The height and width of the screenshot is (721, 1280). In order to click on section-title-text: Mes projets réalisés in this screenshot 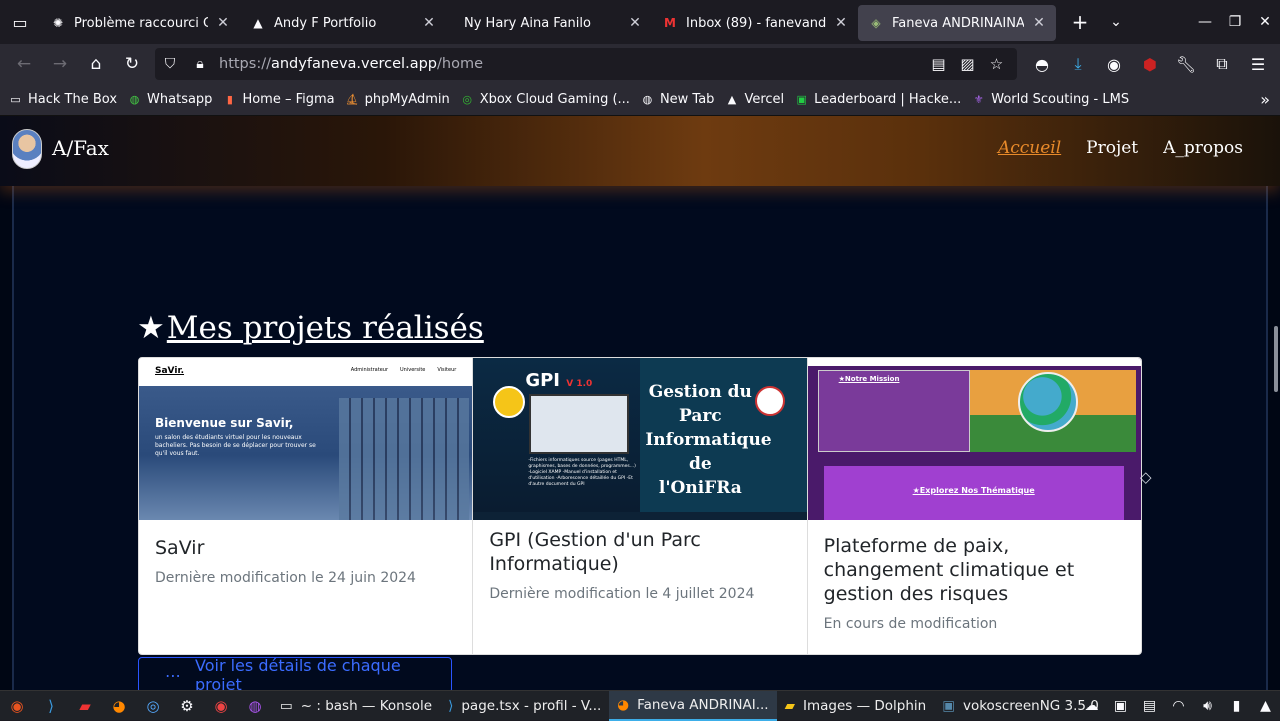, I will do `click(325, 328)`.